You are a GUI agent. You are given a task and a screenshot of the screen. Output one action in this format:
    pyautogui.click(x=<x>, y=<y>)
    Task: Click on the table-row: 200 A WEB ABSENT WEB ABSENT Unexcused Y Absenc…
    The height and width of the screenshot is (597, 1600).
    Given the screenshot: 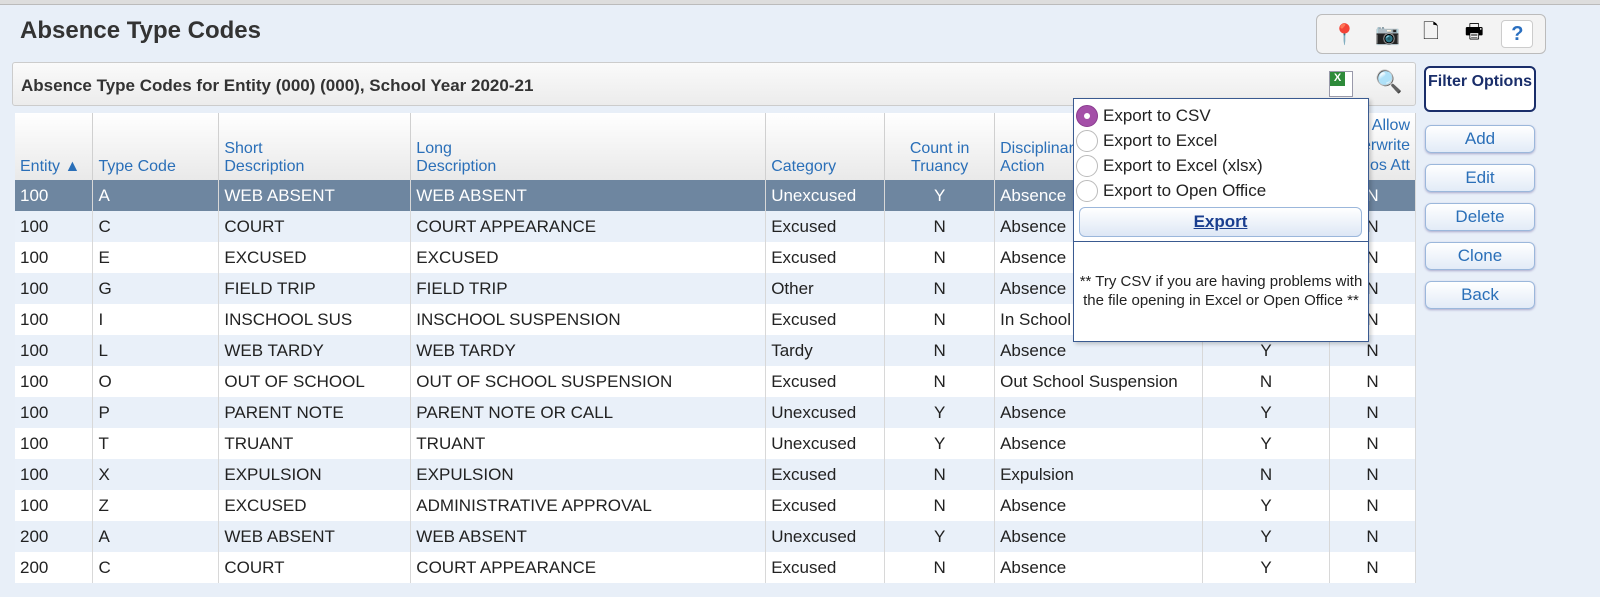 What is the action you would take?
    pyautogui.click(x=716, y=536)
    